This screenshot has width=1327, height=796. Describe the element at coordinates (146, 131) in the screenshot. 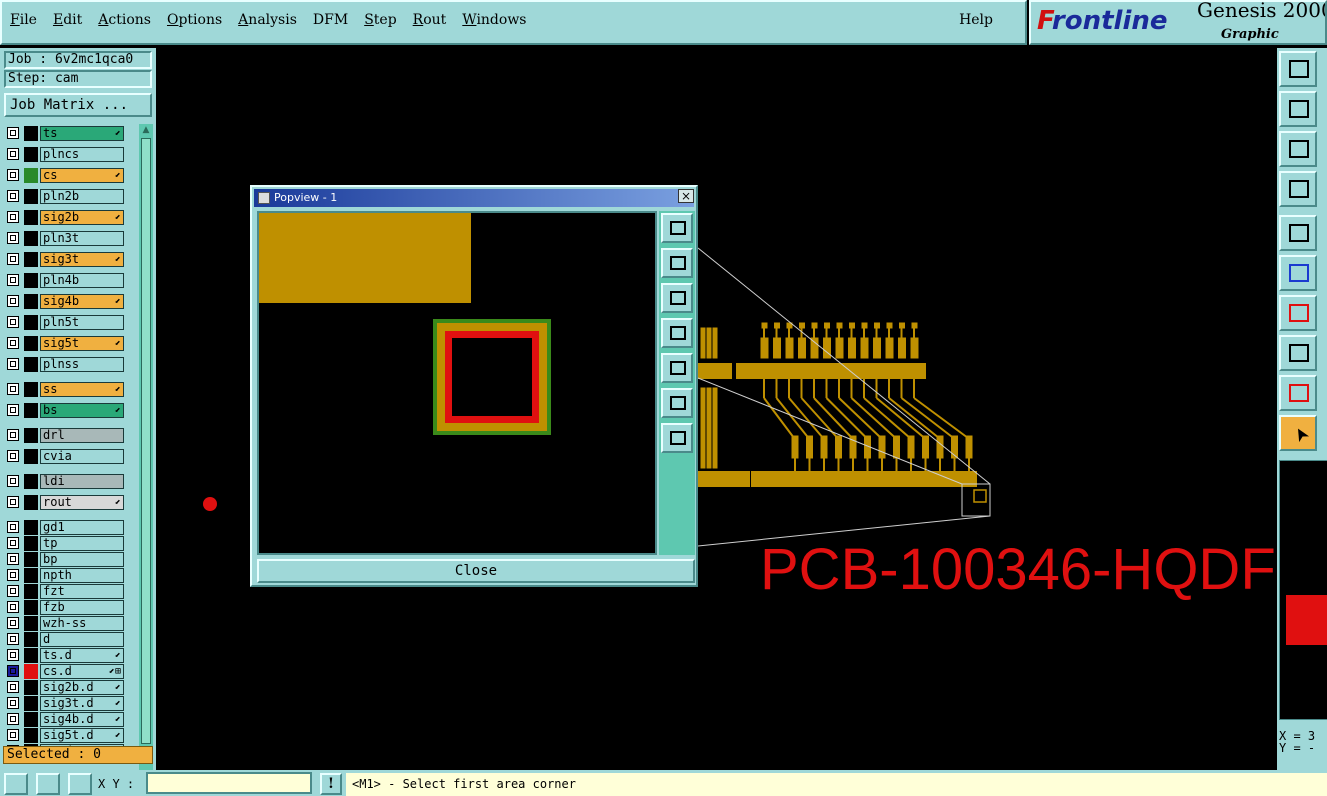

I see `scroll-up-icon: ▲` at that location.